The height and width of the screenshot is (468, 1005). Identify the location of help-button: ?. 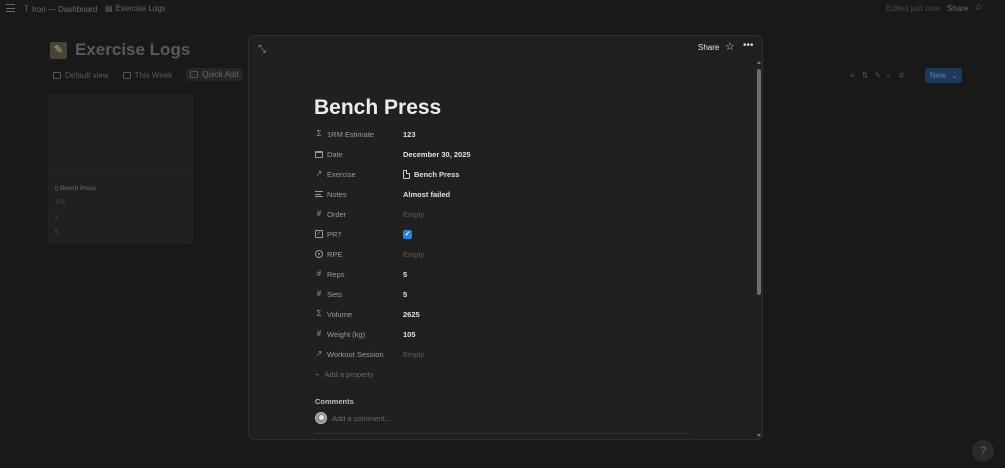
(983, 451).